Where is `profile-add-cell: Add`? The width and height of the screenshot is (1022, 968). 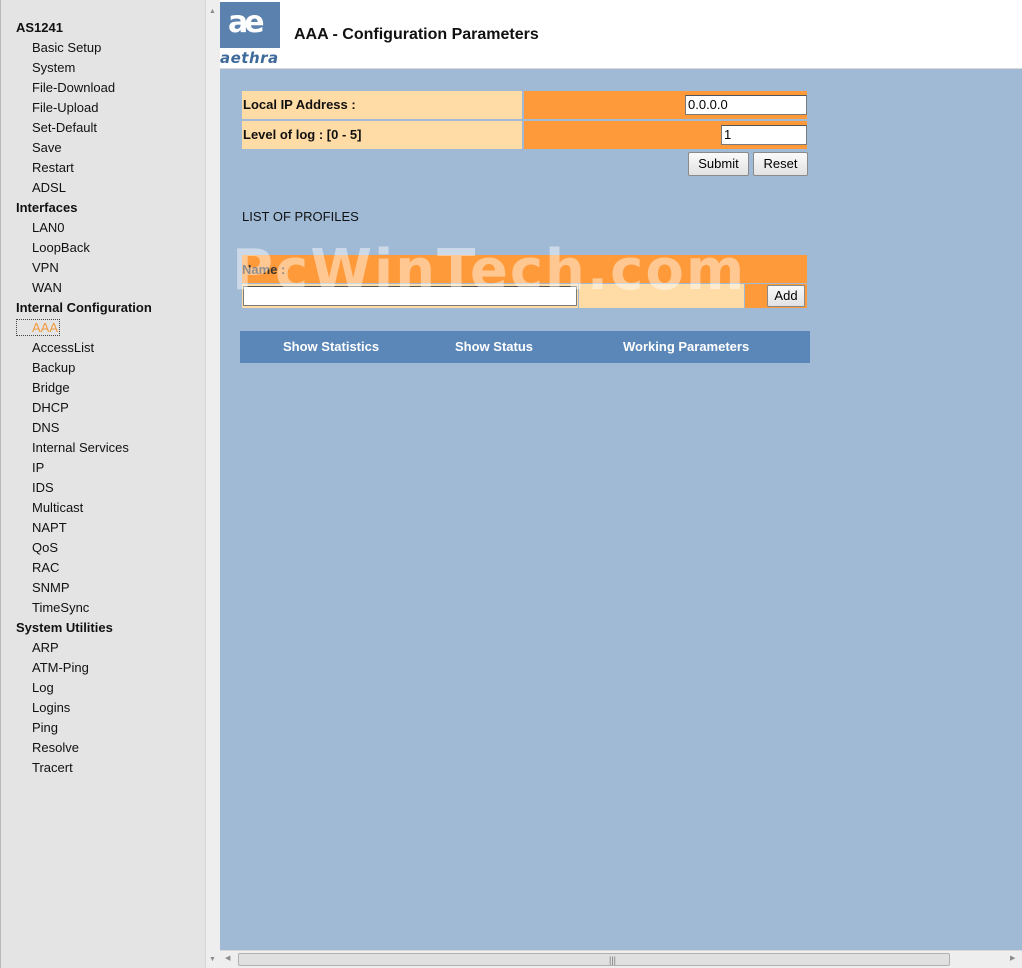 profile-add-cell: Add is located at coordinates (776, 296).